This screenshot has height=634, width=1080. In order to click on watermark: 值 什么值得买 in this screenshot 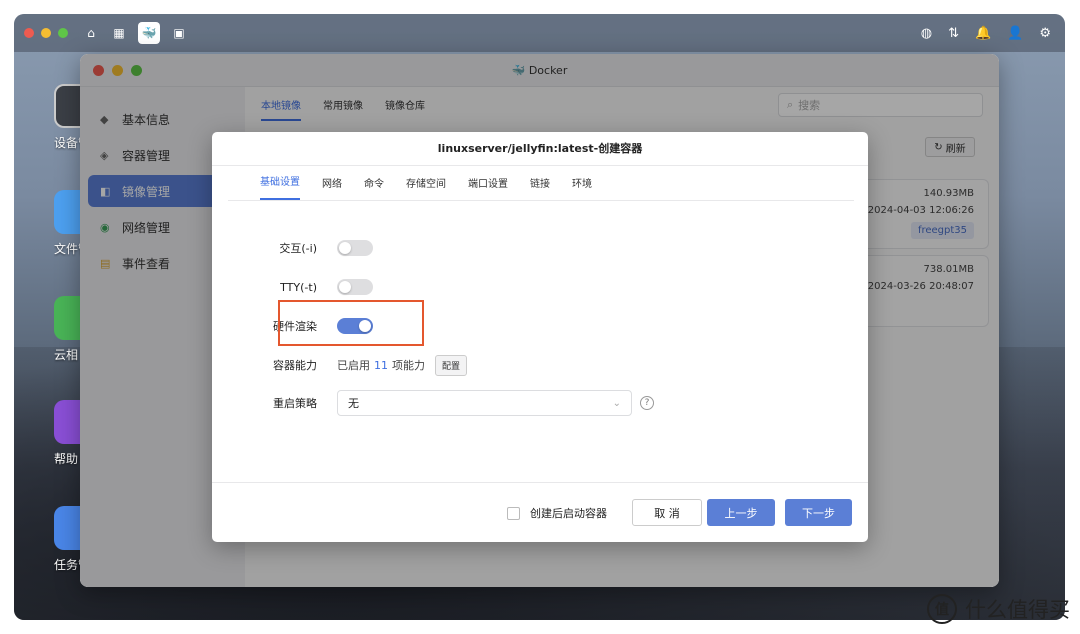, I will do `click(998, 609)`.